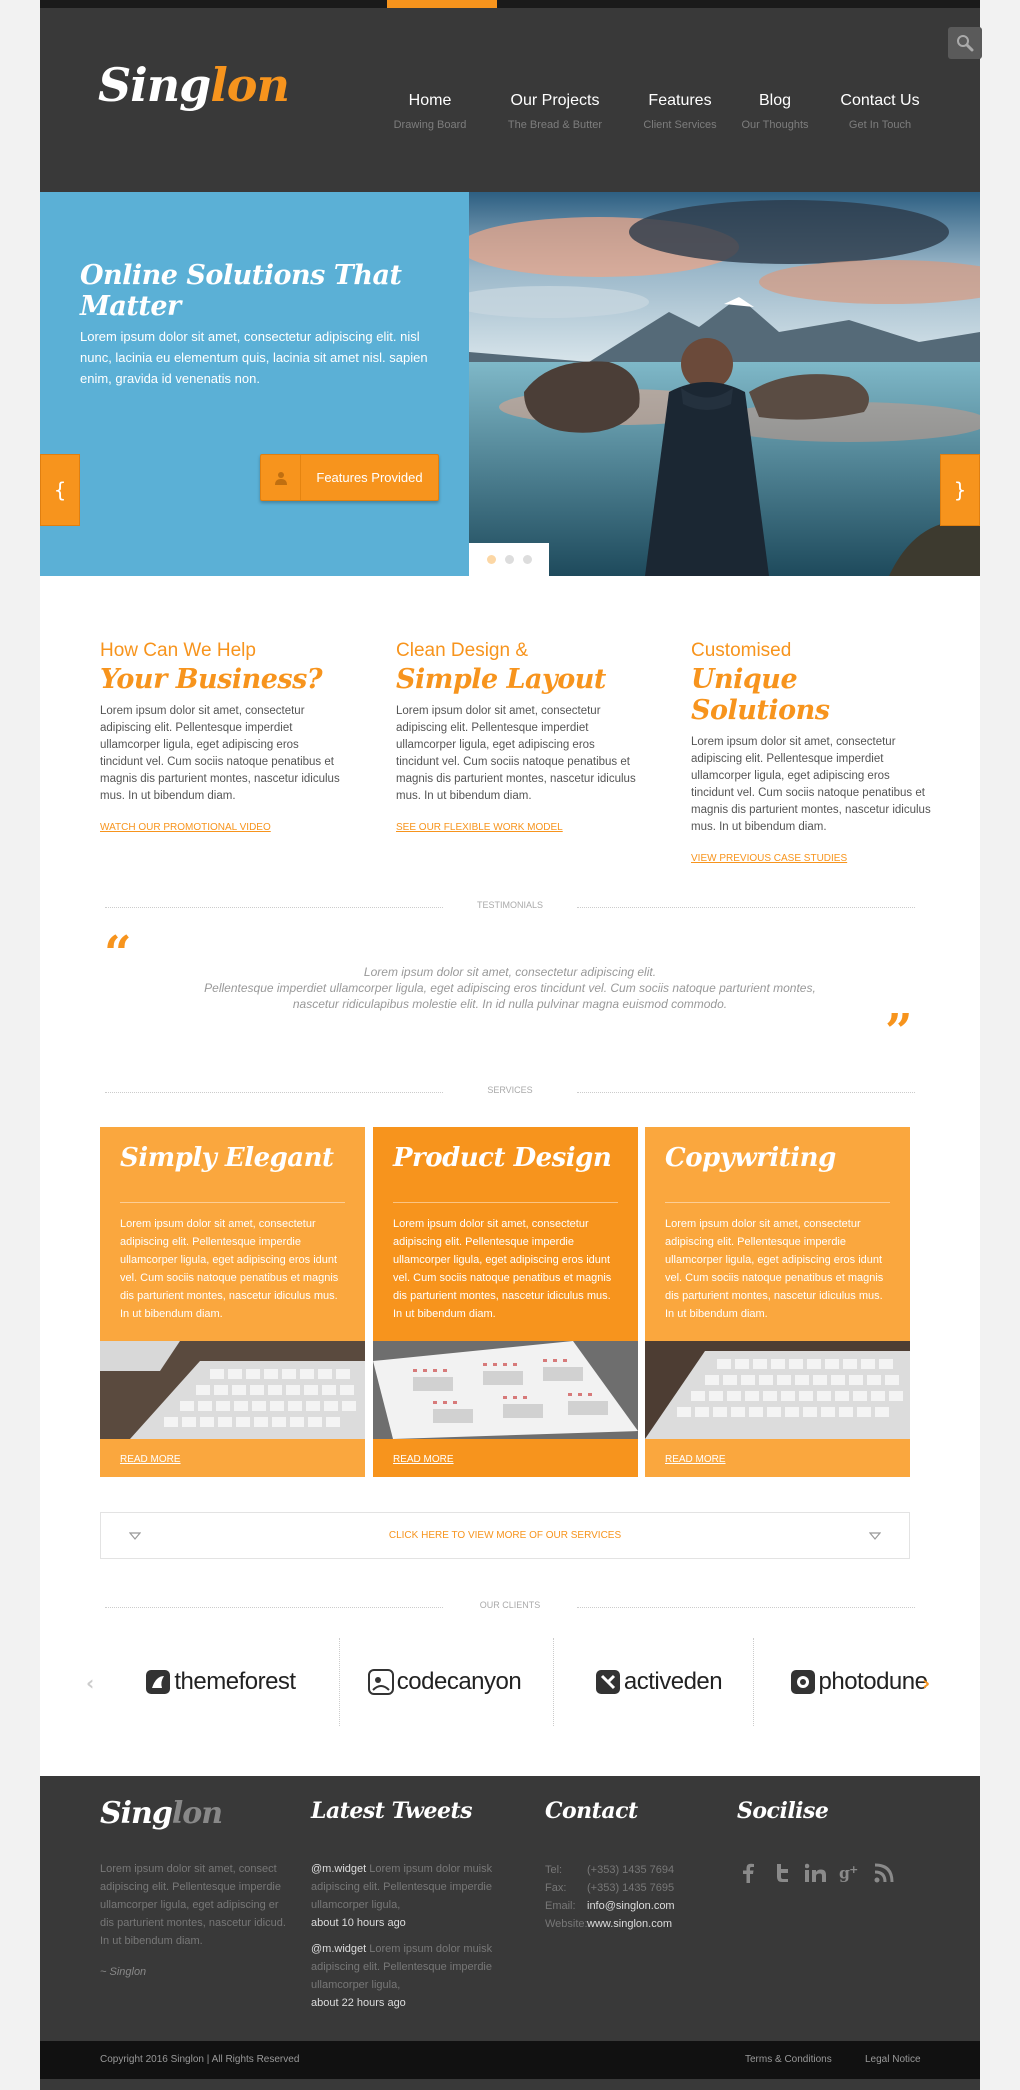 The height and width of the screenshot is (2090, 1020). What do you see at coordinates (380, 1682) in the screenshot?
I see `codecanyon-icon` at bounding box center [380, 1682].